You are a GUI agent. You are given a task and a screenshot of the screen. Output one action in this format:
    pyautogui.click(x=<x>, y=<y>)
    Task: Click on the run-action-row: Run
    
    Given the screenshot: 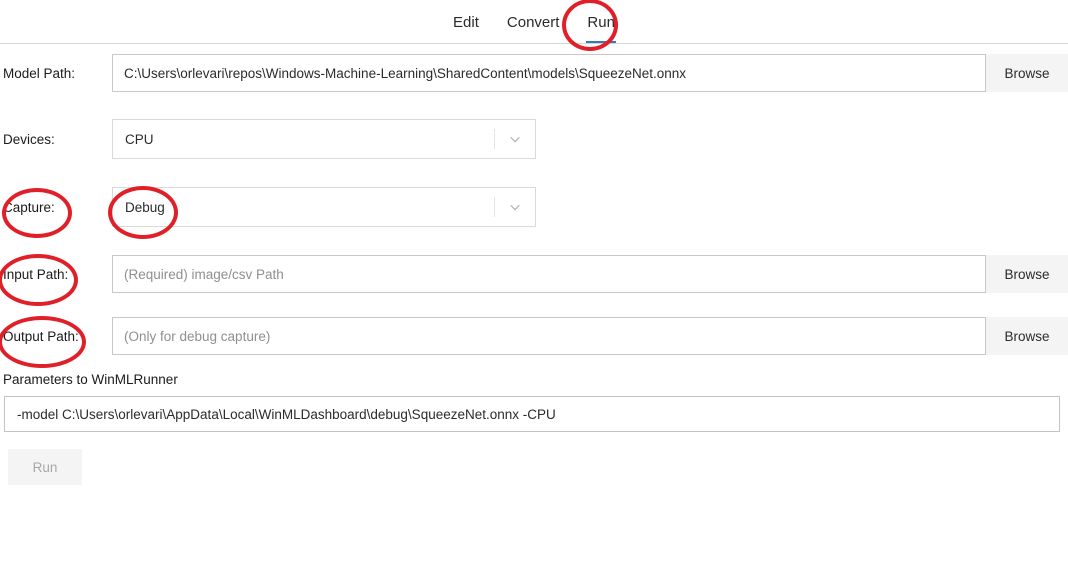 What is the action you would take?
    pyautogui.click(x=534, y=467)
    